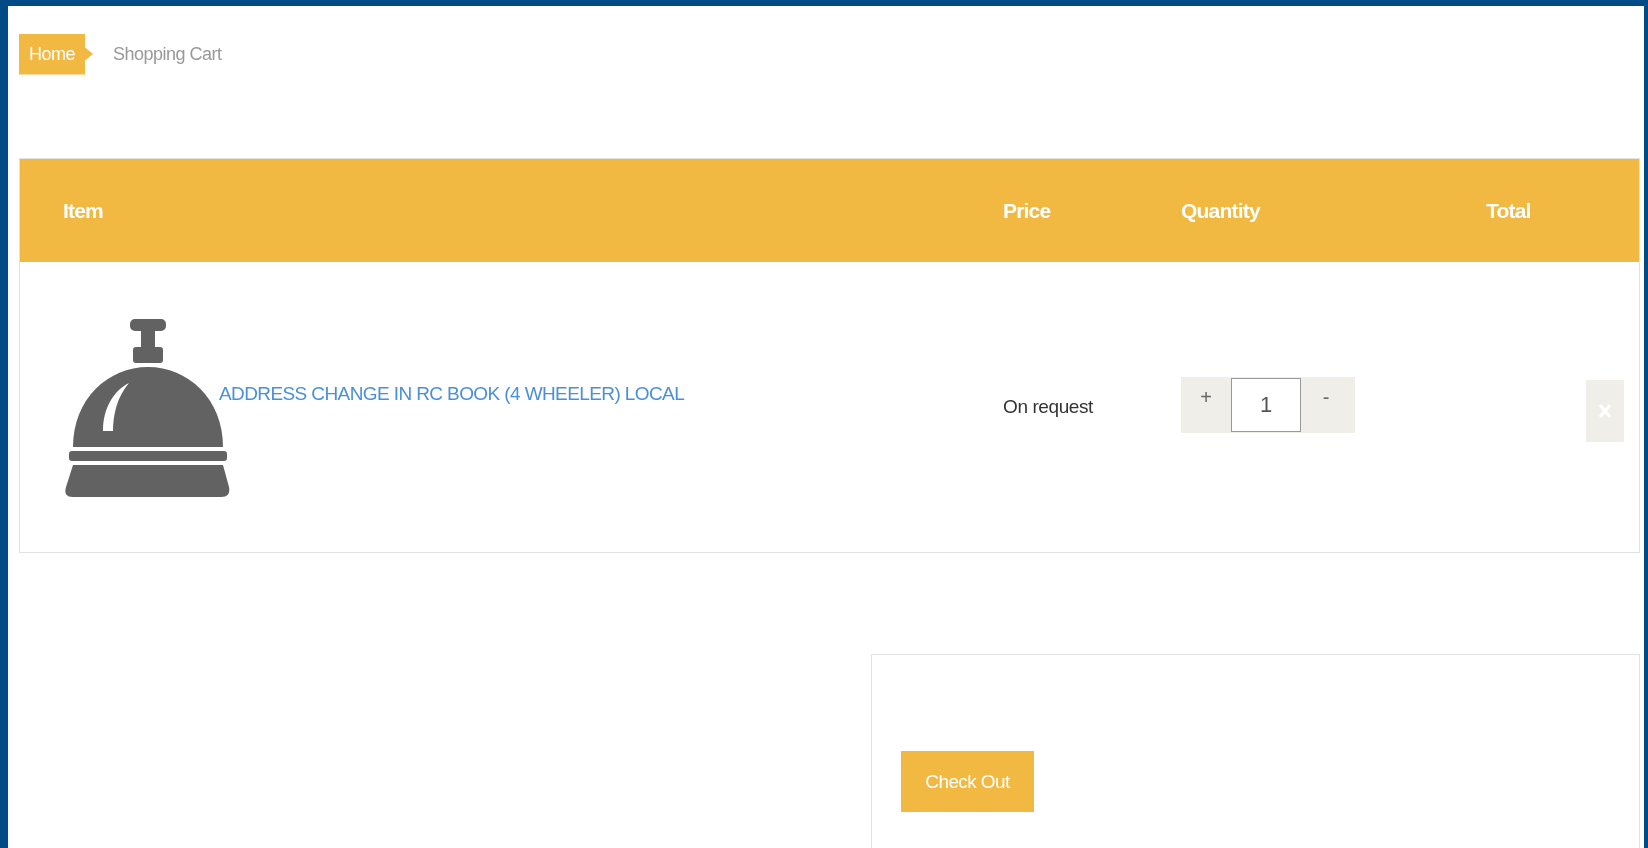 This screenshot has height=848, width=1648. What do you see at coordinates (1027, 210) in the screenshot?
I see `column-header: Price` at bounding box center [1027, 210].